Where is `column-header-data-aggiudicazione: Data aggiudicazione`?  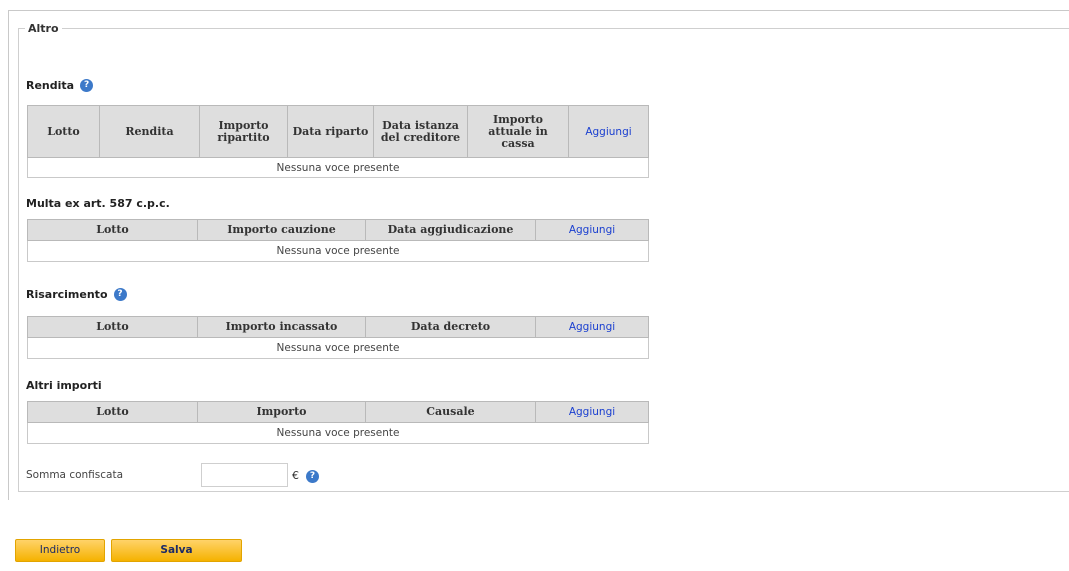 column-header-data-aggiudicazione: Data aggiudicazione is located at coordinates (450, 230).